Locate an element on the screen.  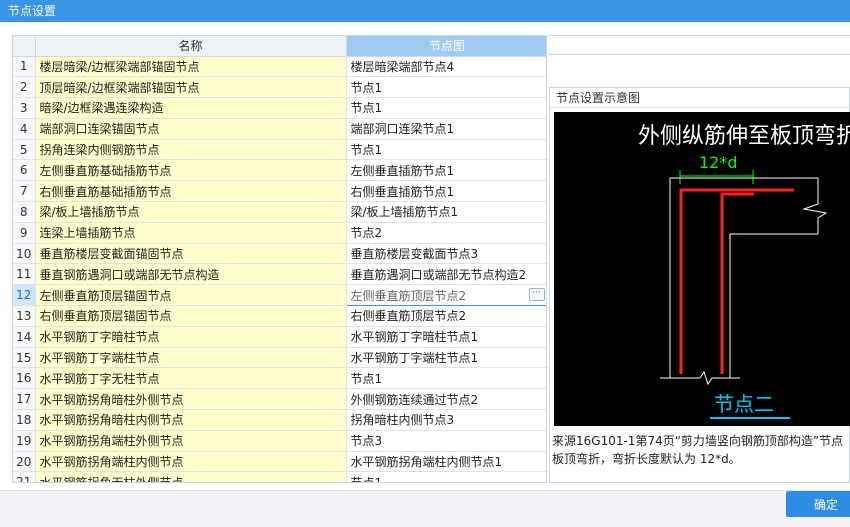
table-row: 1 楼层暗梁/边框梁端部锚固节点 楼层暗梁端部节点4 is located at coordinates (279, 67).